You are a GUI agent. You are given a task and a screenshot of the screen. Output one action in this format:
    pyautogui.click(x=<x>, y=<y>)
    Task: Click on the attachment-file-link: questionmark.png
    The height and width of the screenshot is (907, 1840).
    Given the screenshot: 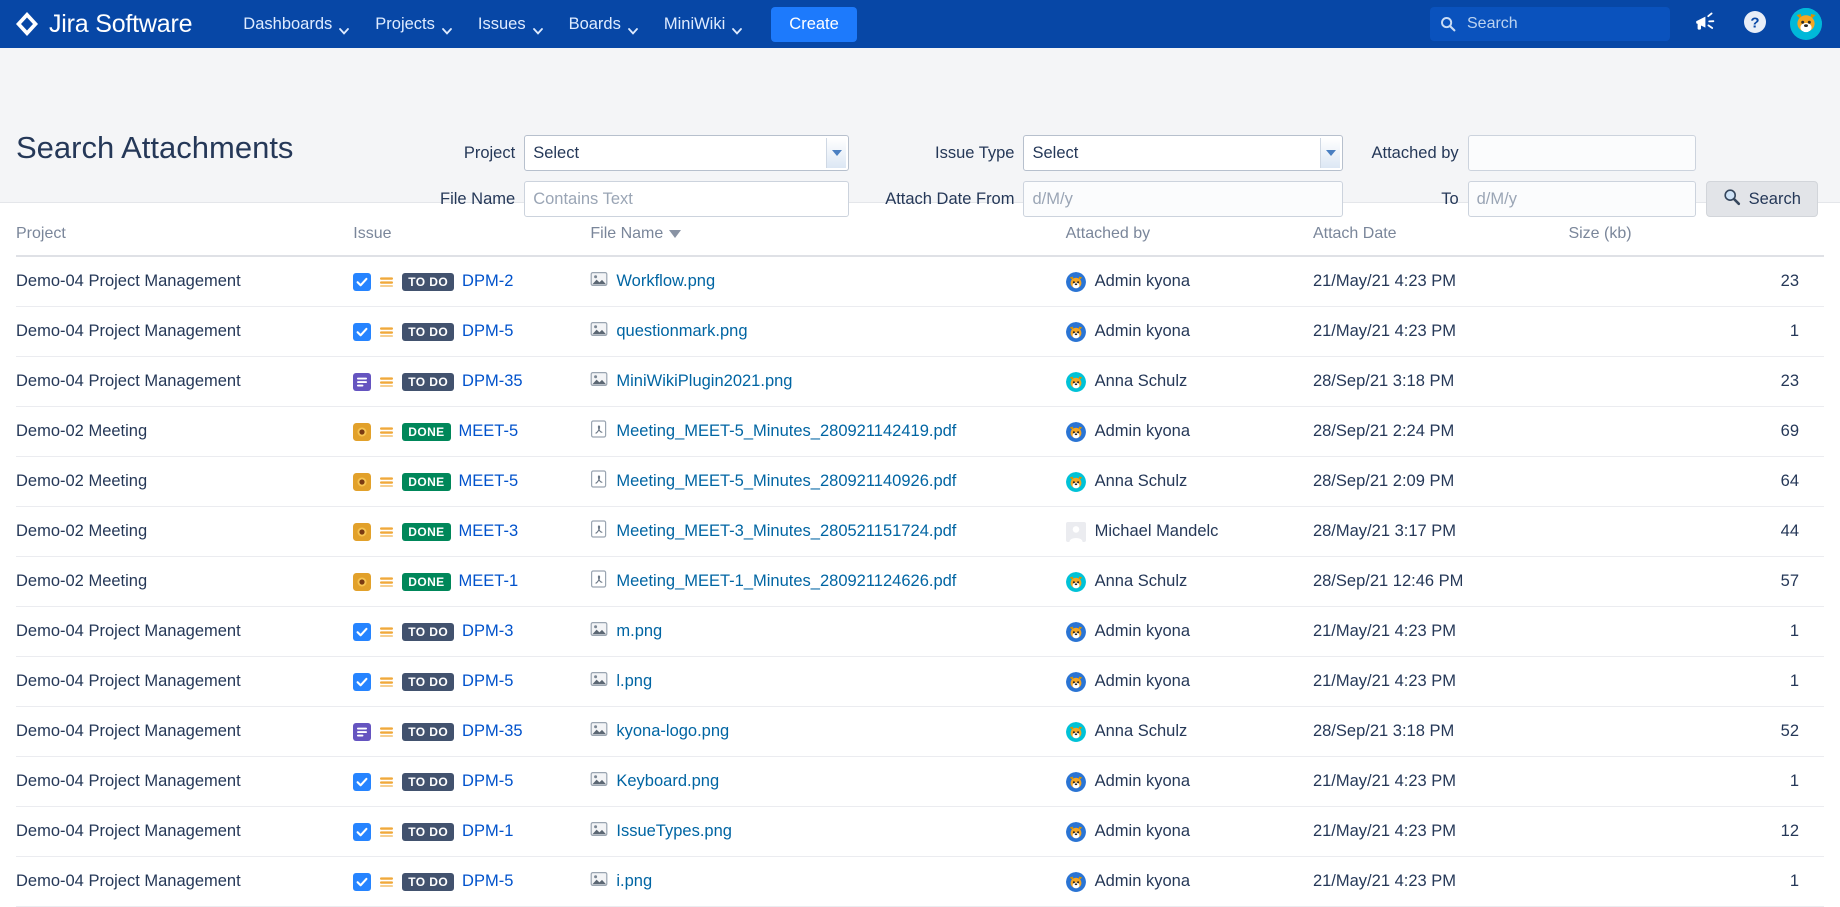 What is the action you would take?
    pyautogui.click(x=681, y=331)
    